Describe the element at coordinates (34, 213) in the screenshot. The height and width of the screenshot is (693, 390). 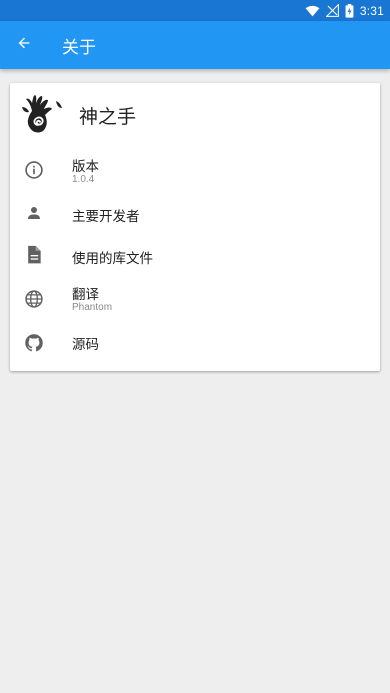
I see `person-icon` at that location.